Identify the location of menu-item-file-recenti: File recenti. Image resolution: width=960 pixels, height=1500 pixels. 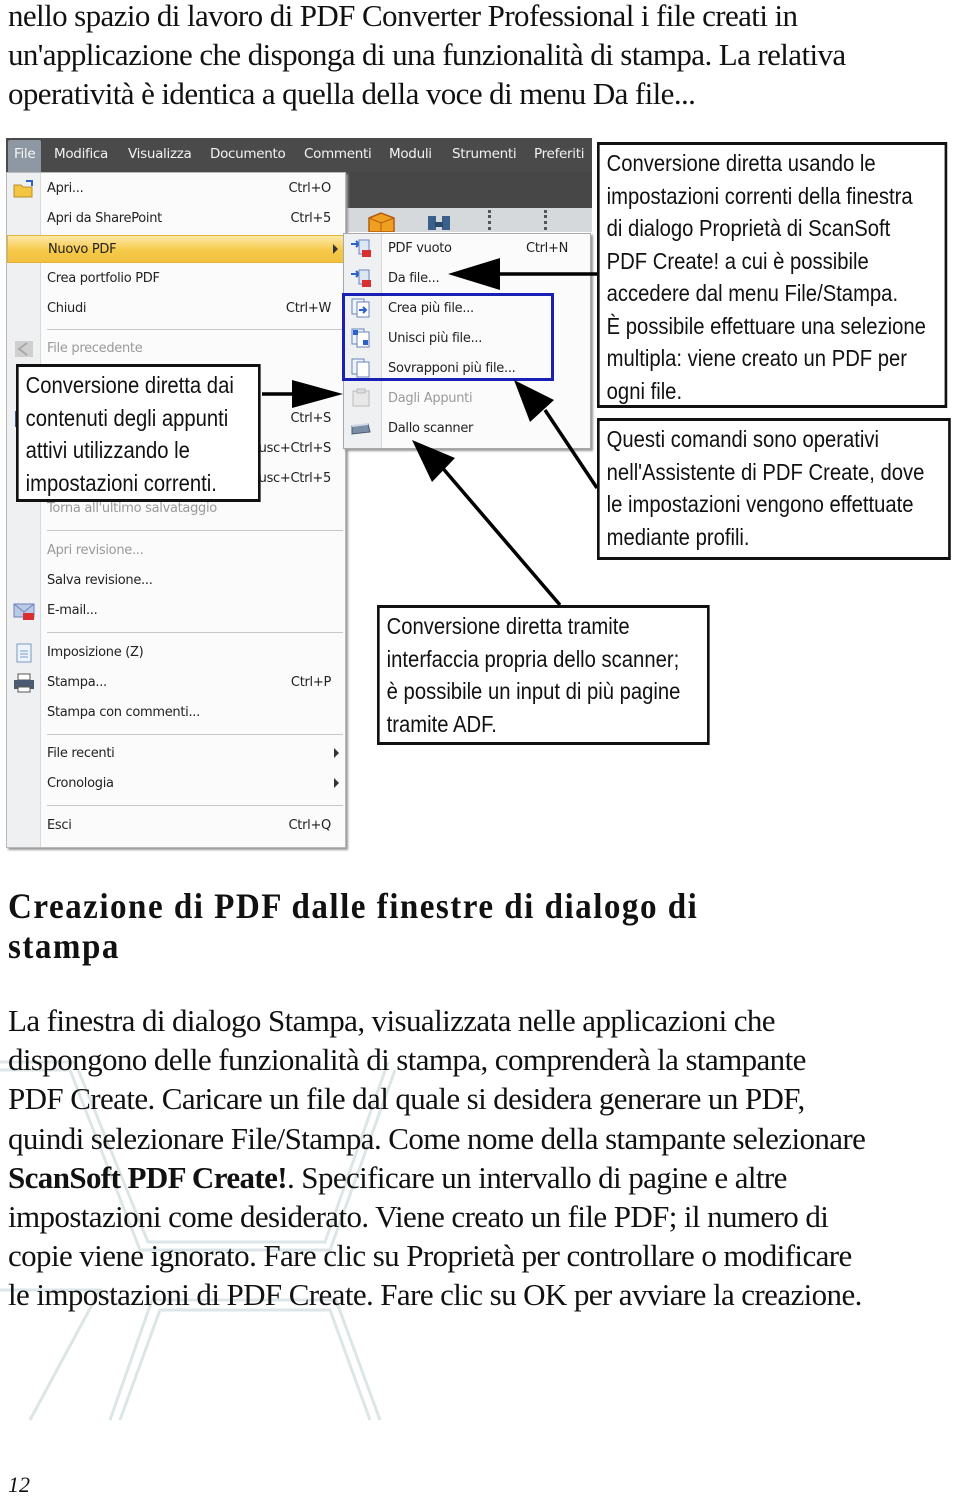
(176, 754).